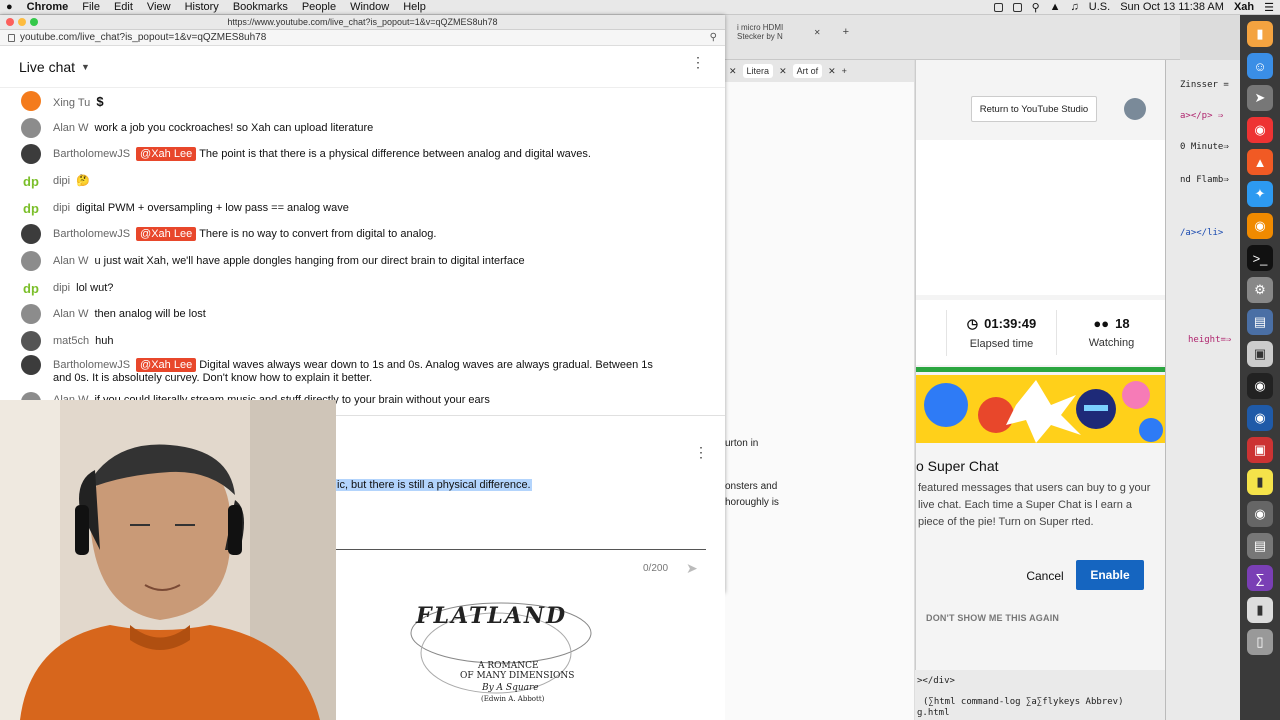 This screenshot has height=720, width=1280. What do you see at coordinates (1260, 130) in the screenshot?
I see `chrome-icon: ◉` at bounding box center [1260, 130].